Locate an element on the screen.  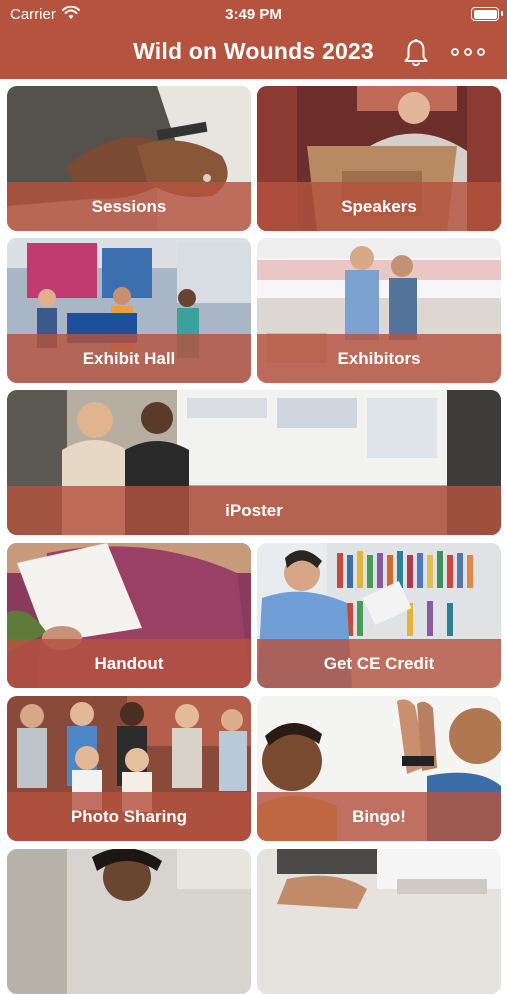
tile-label: Exhibitors is located at coordinates (379, 358).